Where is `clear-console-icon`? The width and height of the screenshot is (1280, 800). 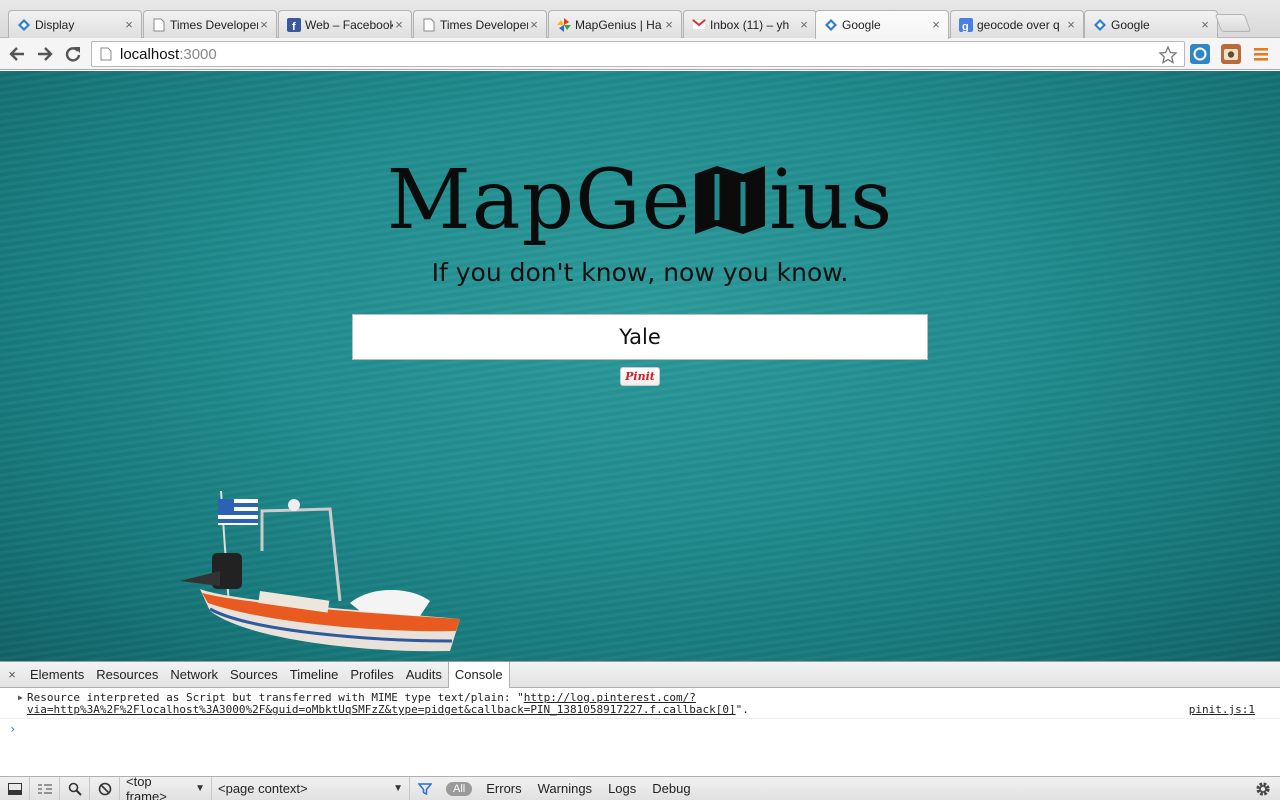
clear-console-icon is located at coordinates (105, 788).